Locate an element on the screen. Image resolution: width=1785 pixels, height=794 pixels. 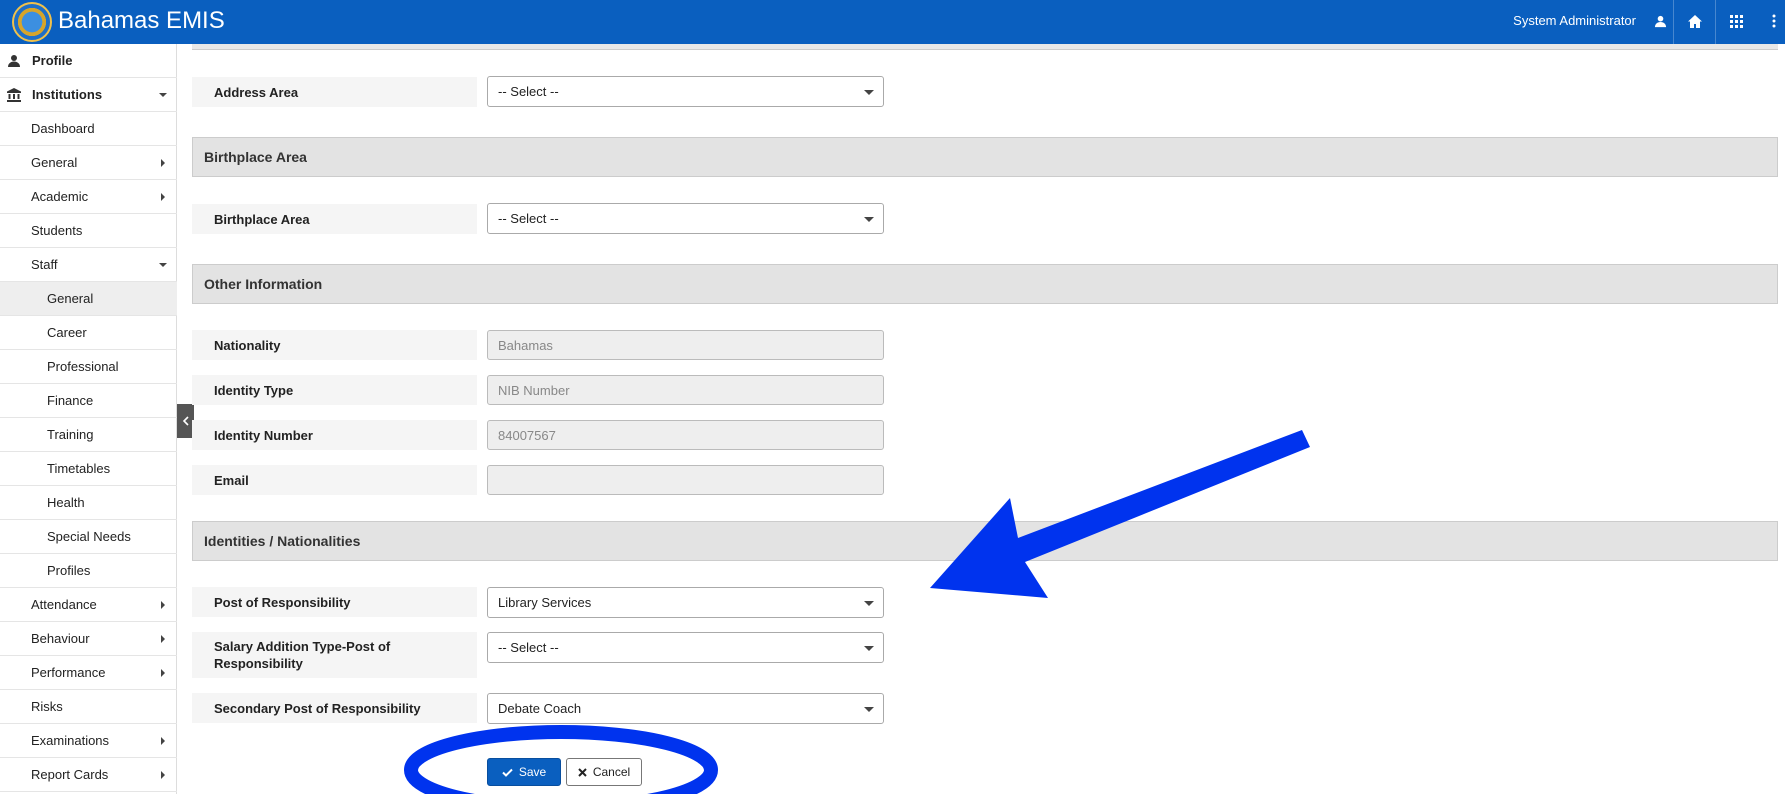
sidebar-item-special-needs: Special Needs is located at coordinates (88, 537).